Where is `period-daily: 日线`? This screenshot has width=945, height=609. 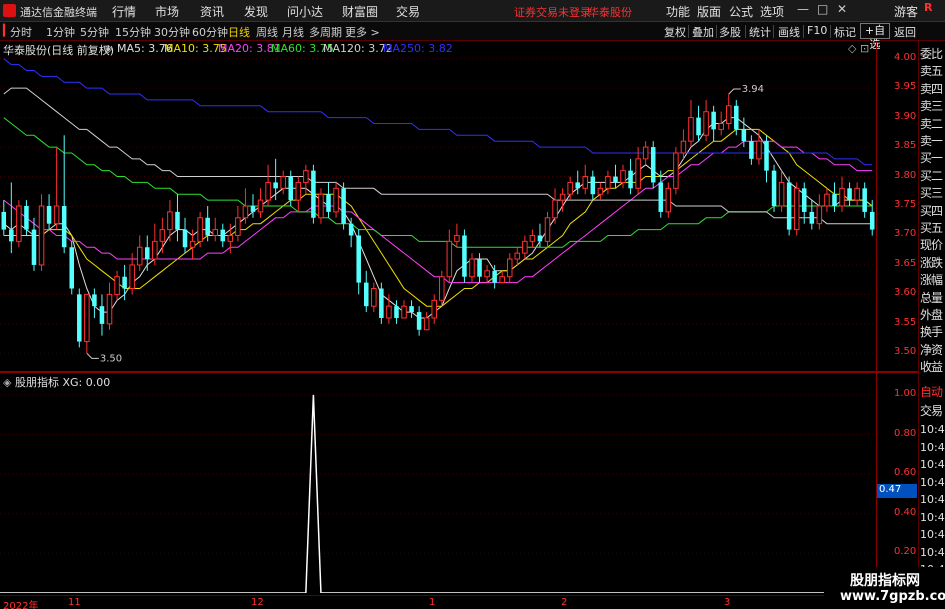 period-daily: 日线 is located at coordinates (239, 32).